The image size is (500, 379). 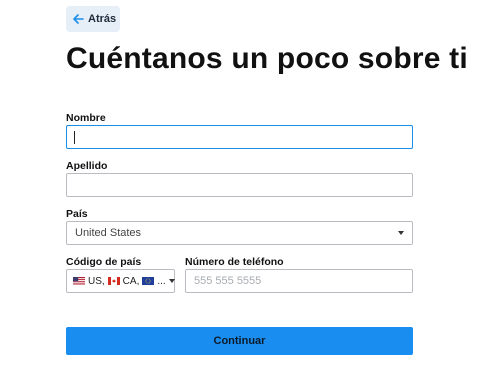 I want to click on last-name-label: Apellido, so click(x=87, y=166).